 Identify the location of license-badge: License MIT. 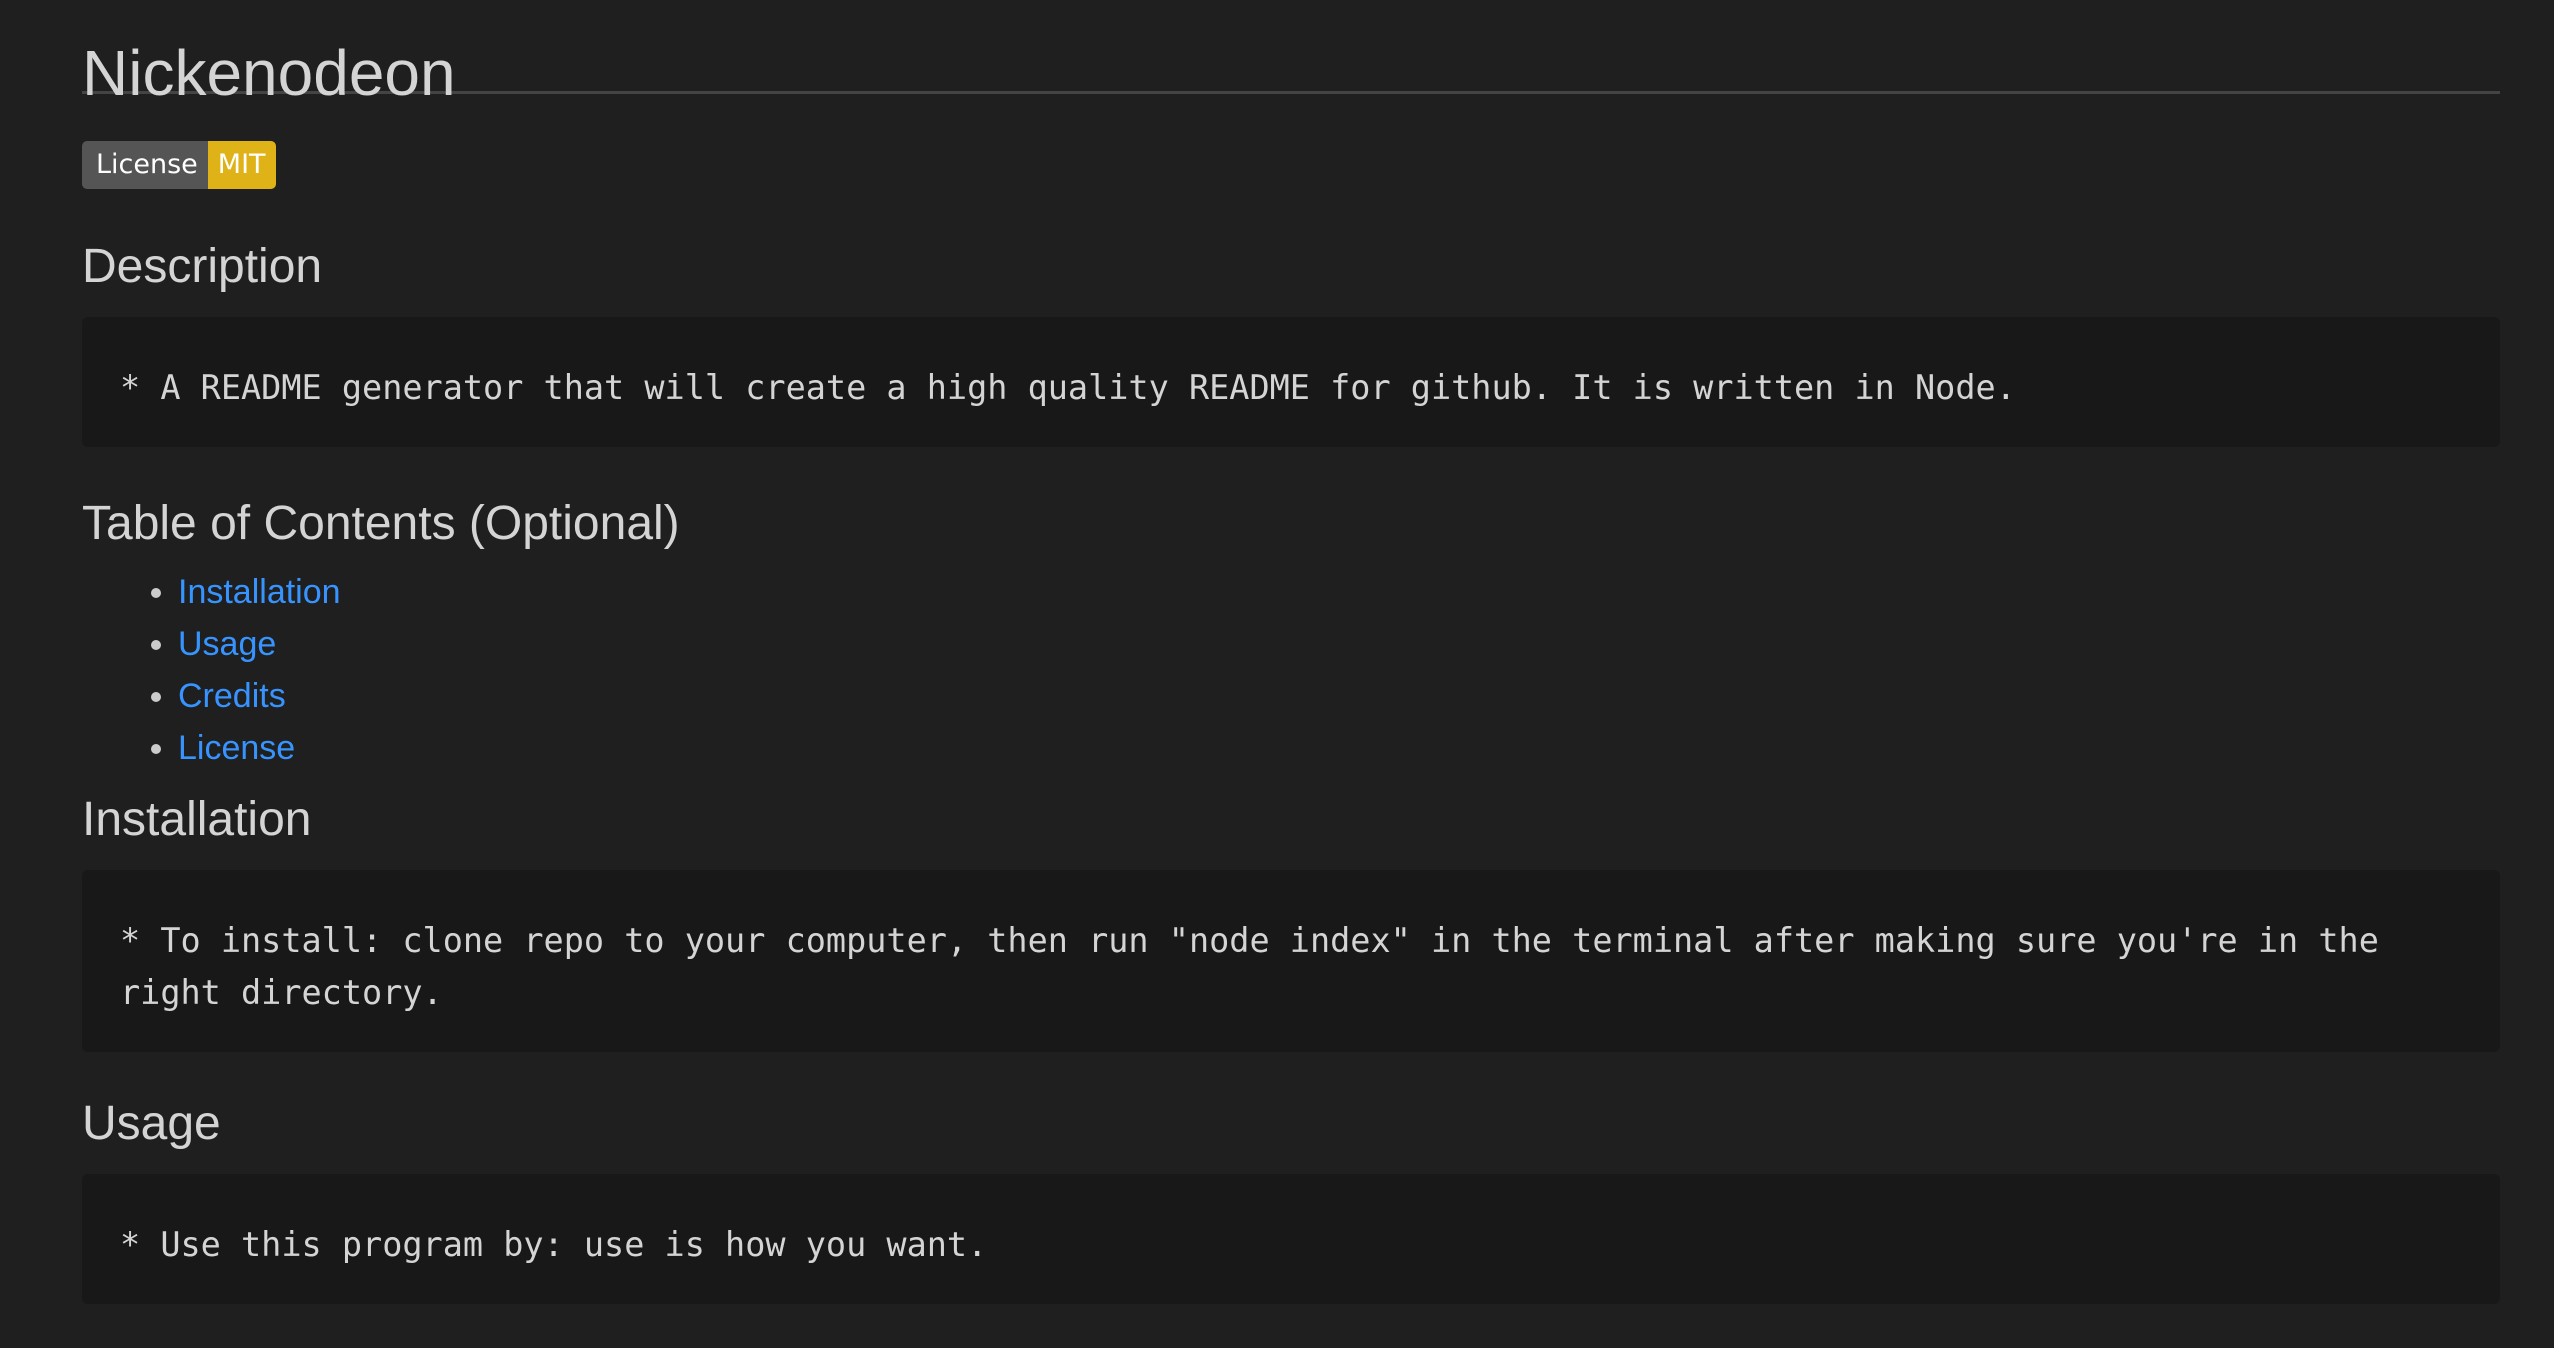
(179, 165).